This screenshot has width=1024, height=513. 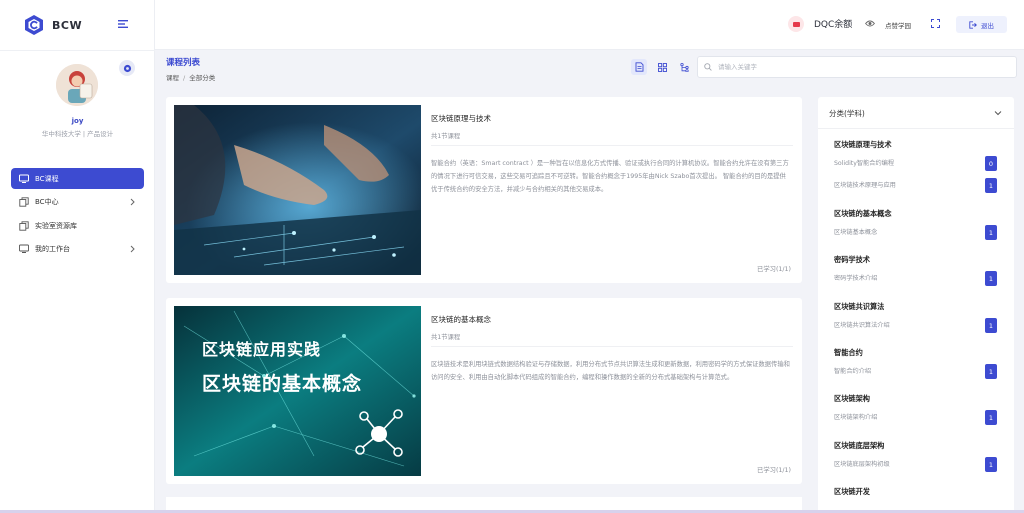 I want to click on logout-button: 退出, so click(x=981, y=24).